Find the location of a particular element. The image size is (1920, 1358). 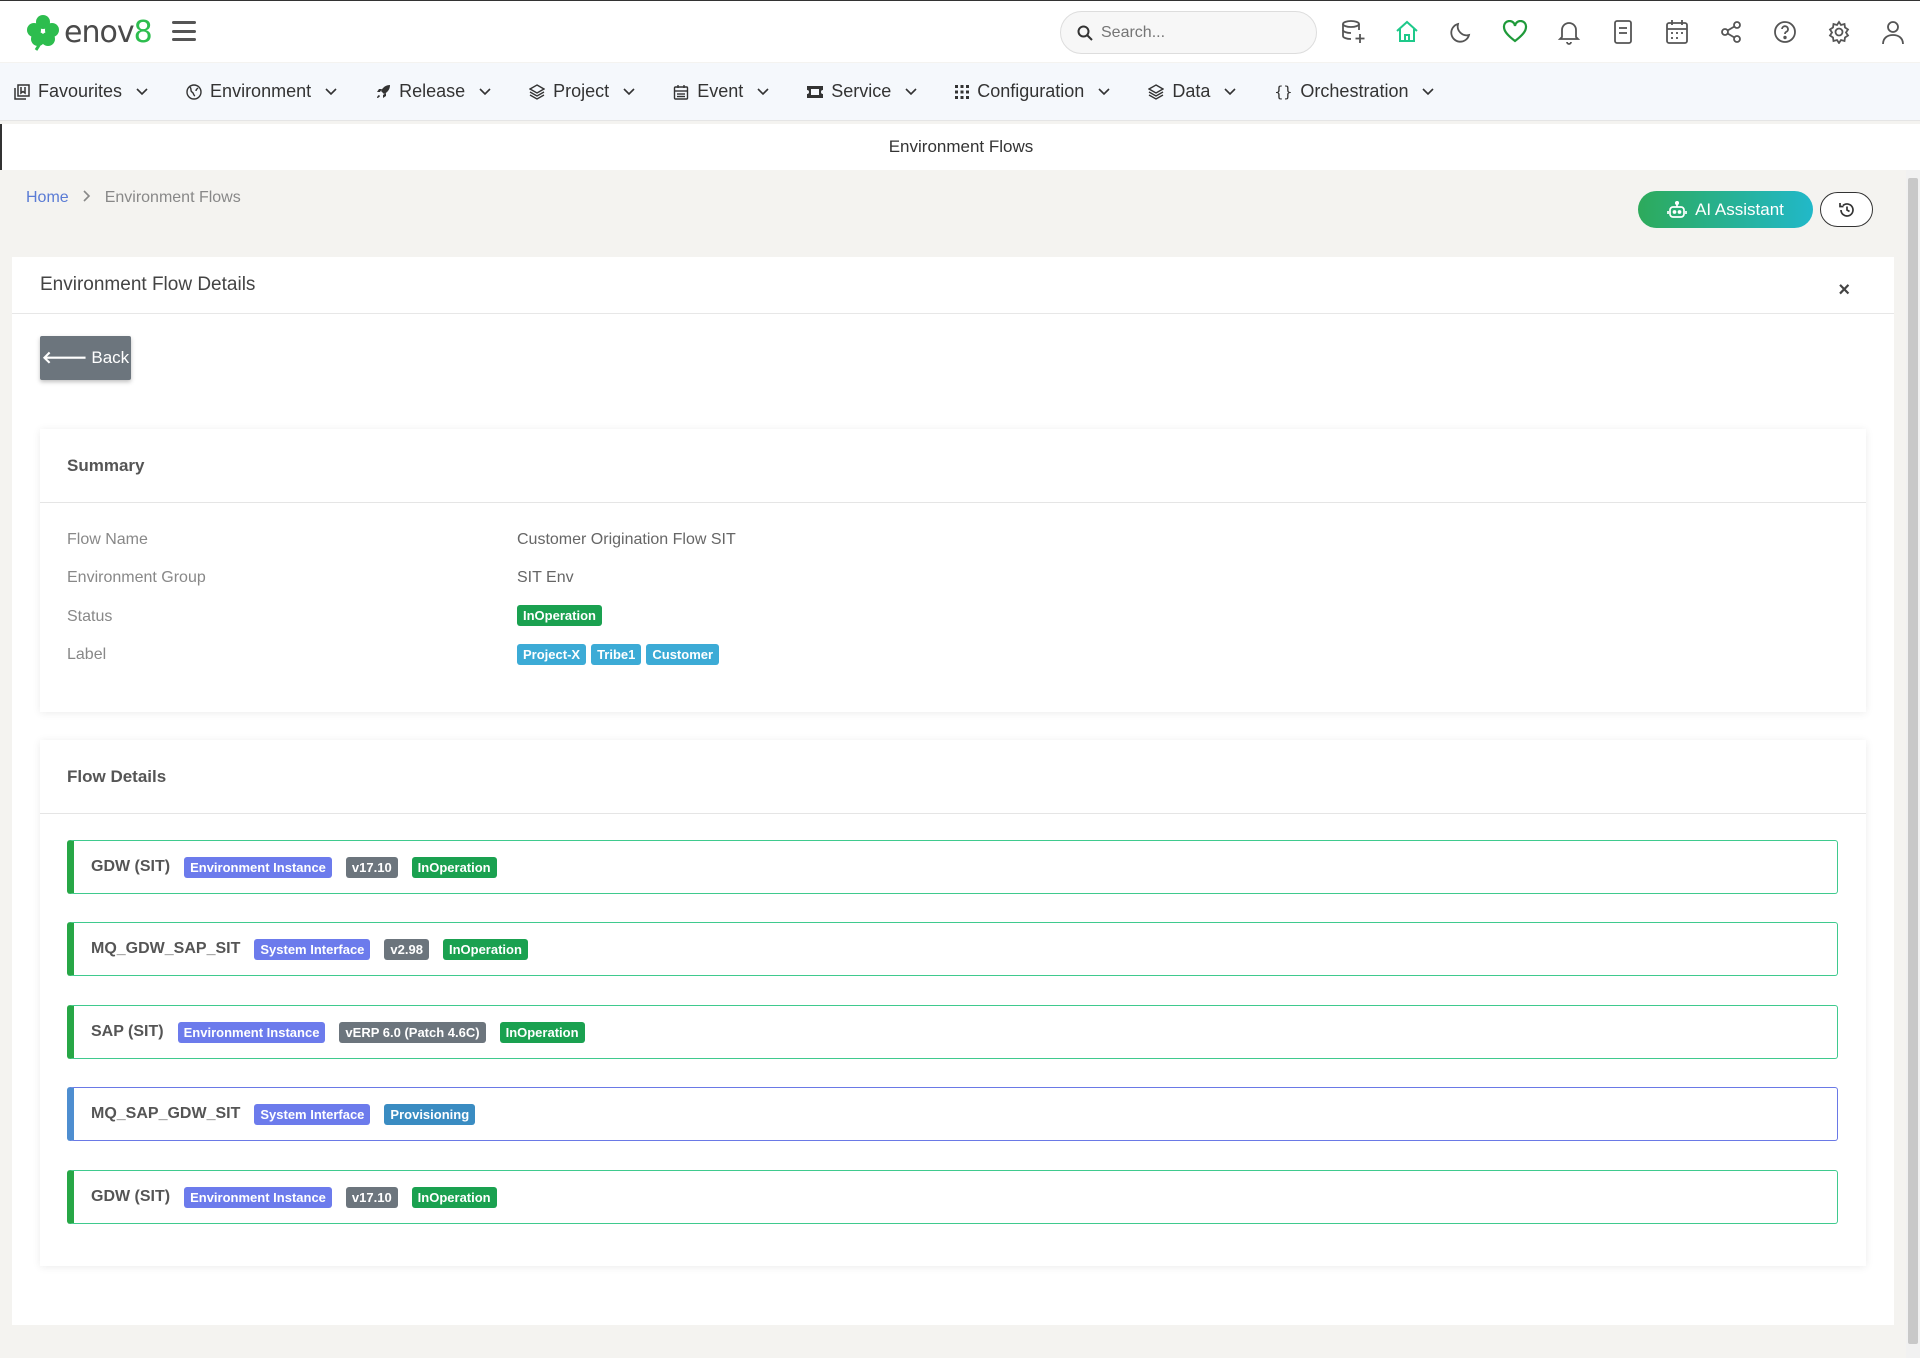

breadcrumb-home-link: Home is located at coordinates (47, 198).